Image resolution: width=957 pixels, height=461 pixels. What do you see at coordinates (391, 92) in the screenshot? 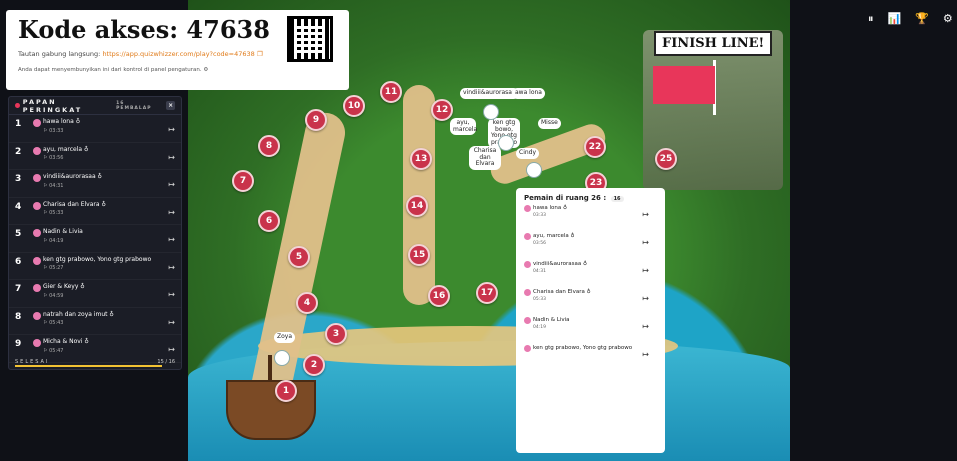
I see `map-node: 11` at bounding box center [391, 92].